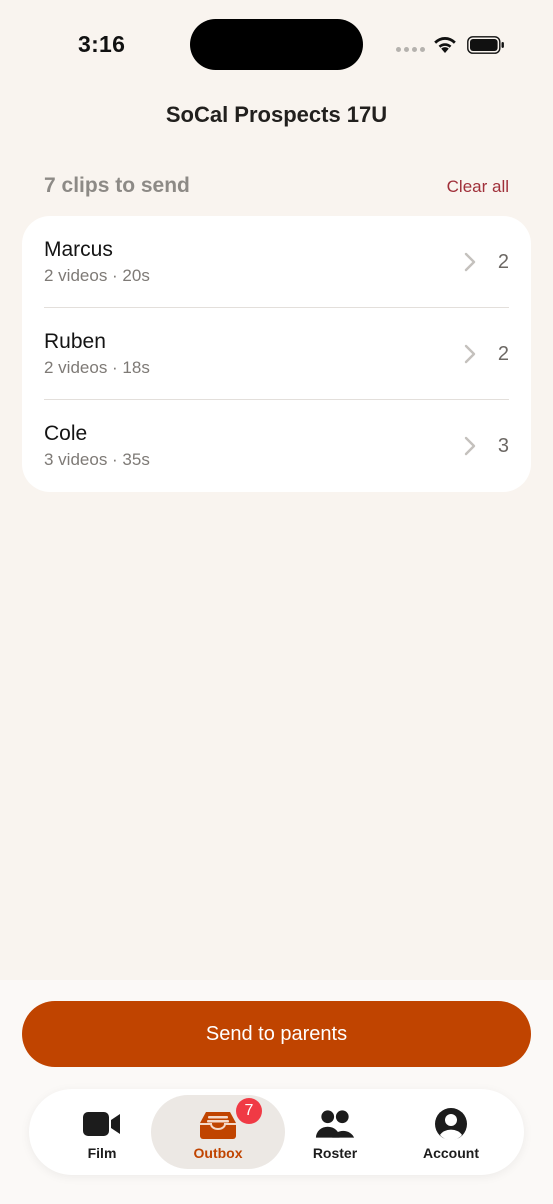  Describe the element at coordinates (97, 275) in the screenshot. I see `player-clip-summary: 2 videos · 20s` at that location.